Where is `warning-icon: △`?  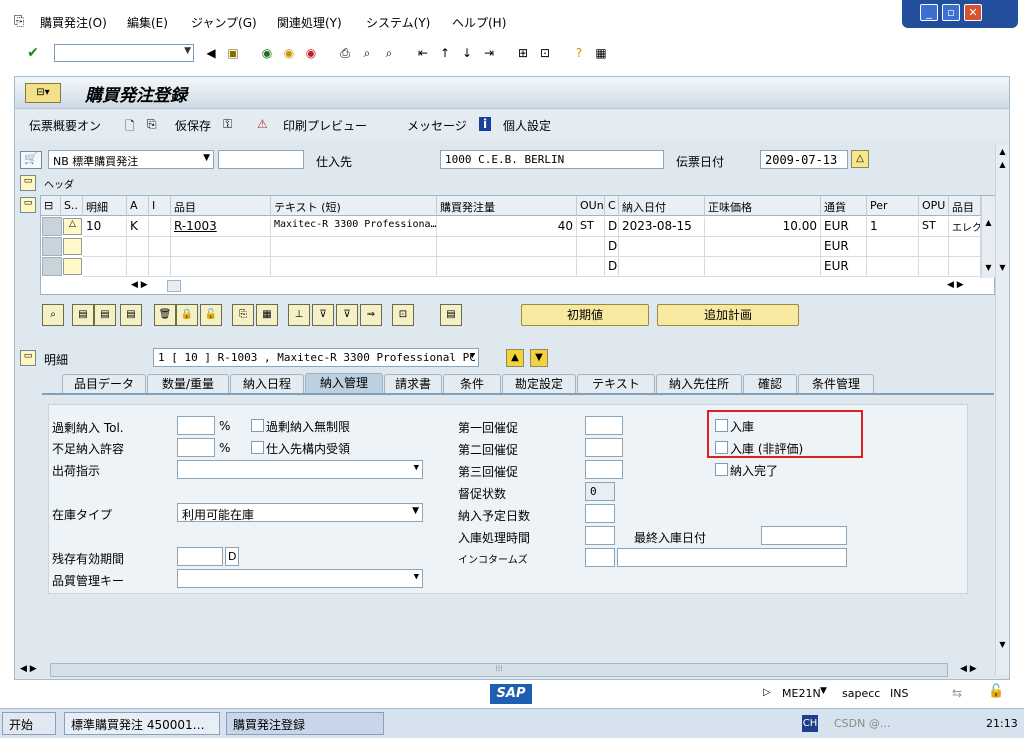 warning-icon: △ is located at coordinates (72, 226).